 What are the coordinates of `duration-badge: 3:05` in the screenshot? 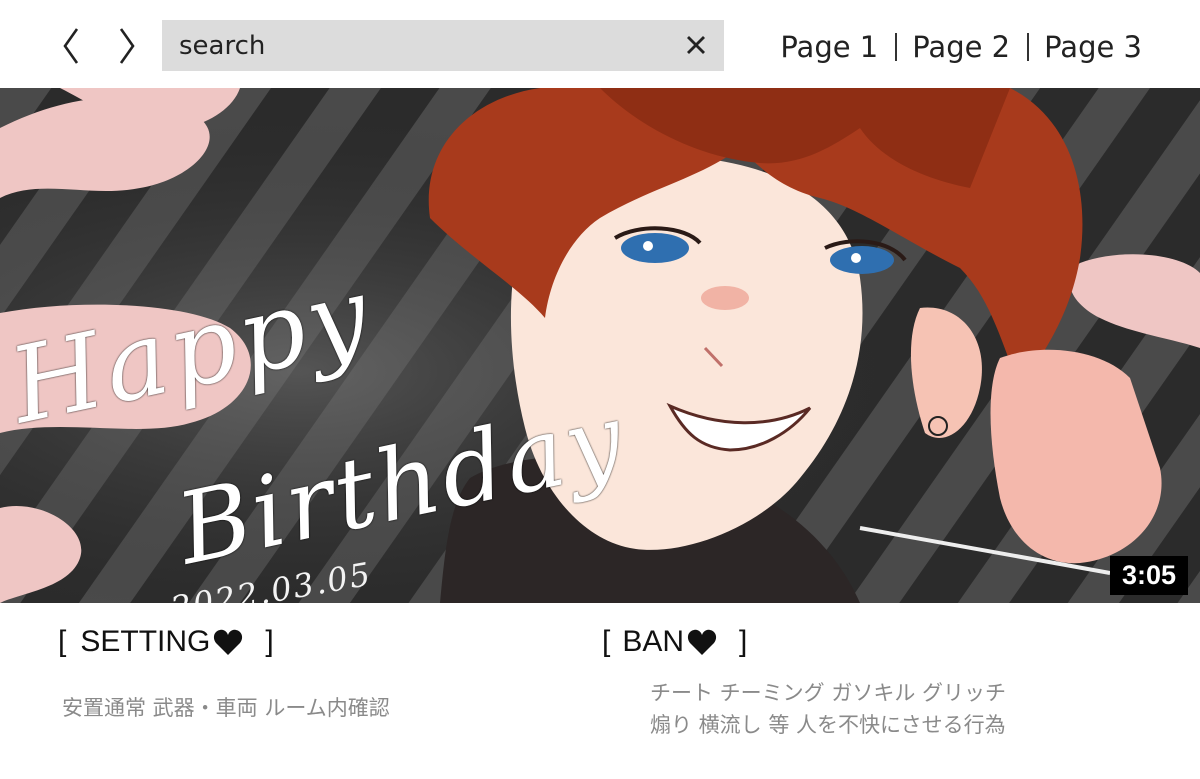 It's located at (1148, 575).